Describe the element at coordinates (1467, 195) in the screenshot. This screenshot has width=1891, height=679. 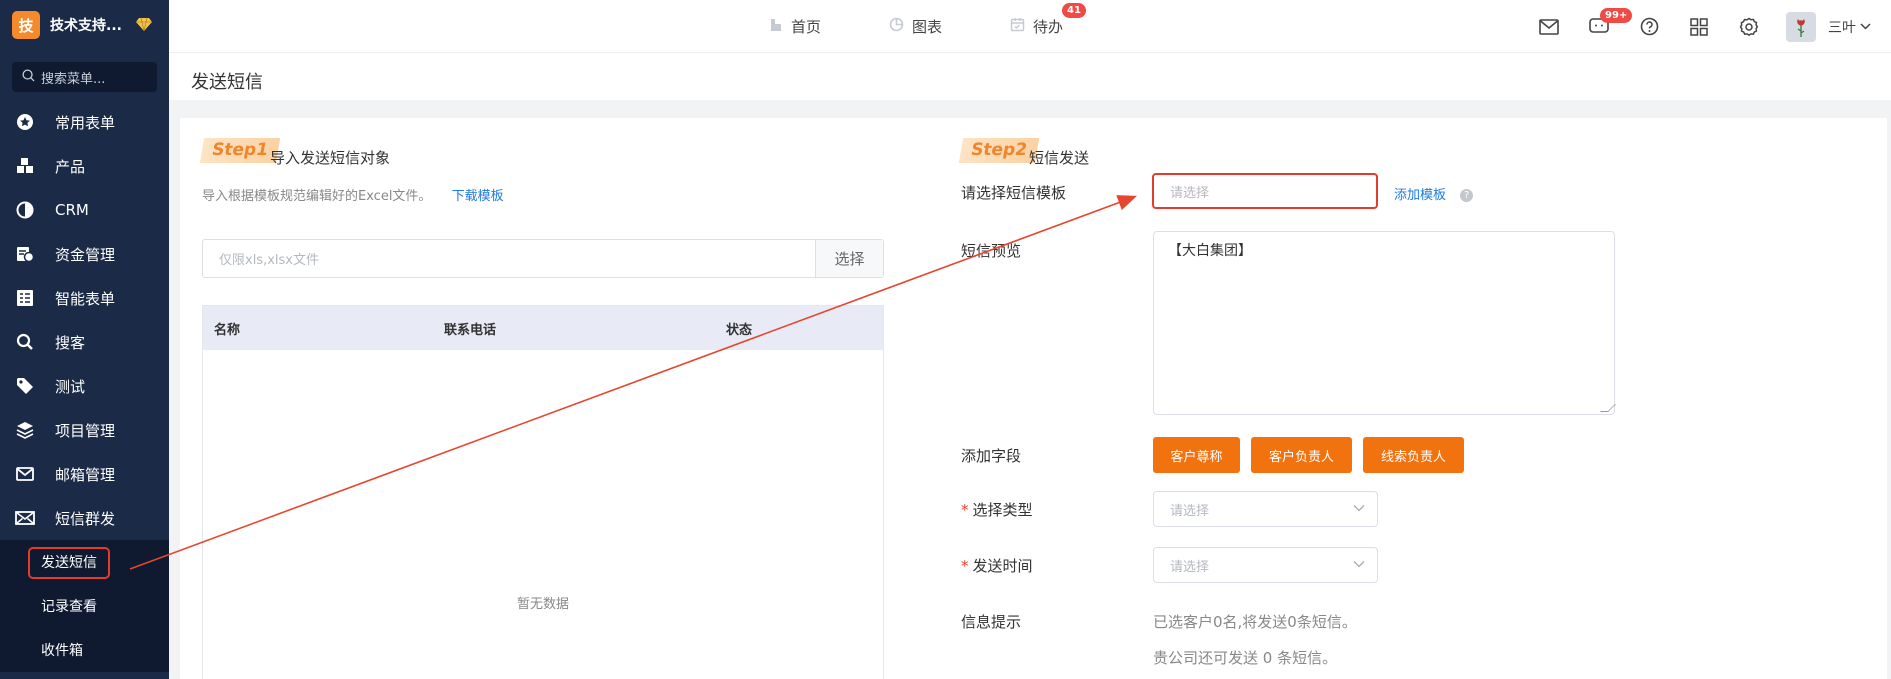
I see `question-icon: ?` at that location.